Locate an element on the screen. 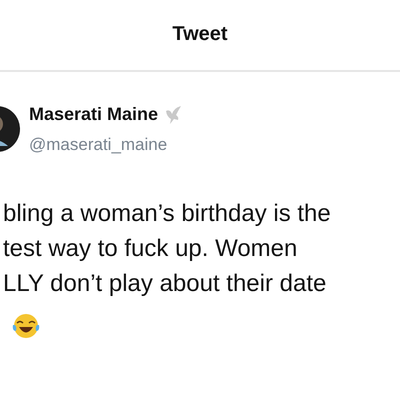 The image size is (400, 400). page-title: Tweet is located at coordinates (200, 34).